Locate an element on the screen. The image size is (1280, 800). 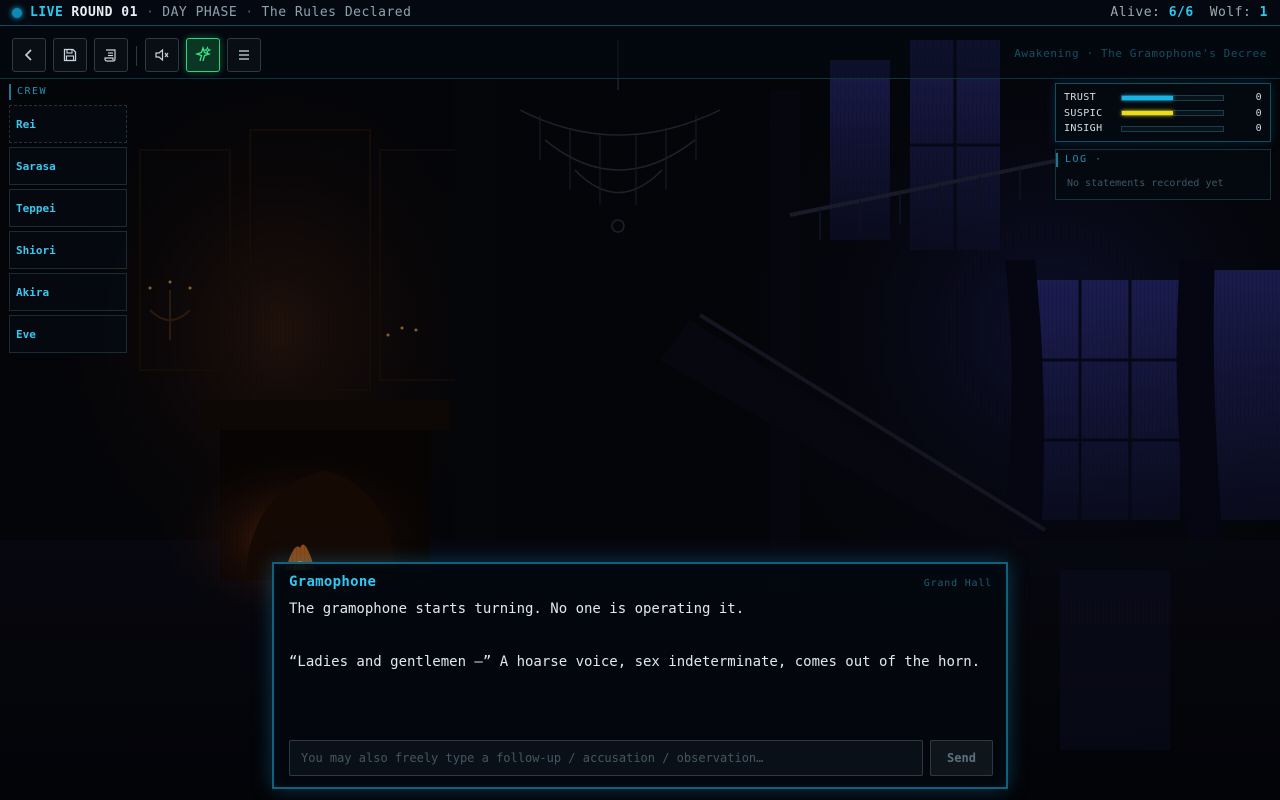
stat-insight: INSIGH 0 is located at coordinates (1163, 129).